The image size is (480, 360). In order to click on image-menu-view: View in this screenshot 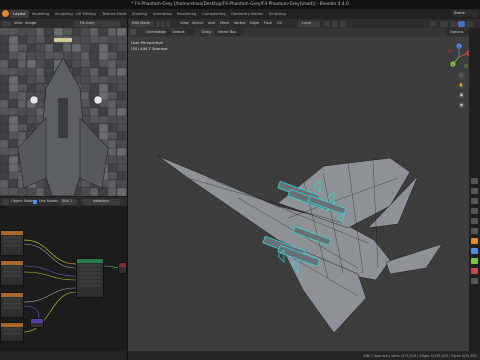, I will do `click(18, 23)`.